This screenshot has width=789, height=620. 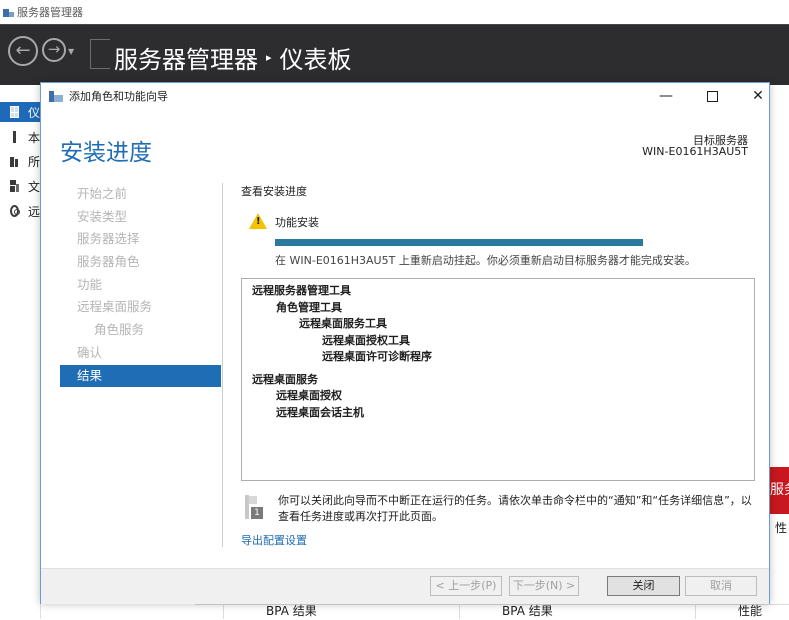 I want to click on cancel-button: 取消, so click(x=721, y=586).